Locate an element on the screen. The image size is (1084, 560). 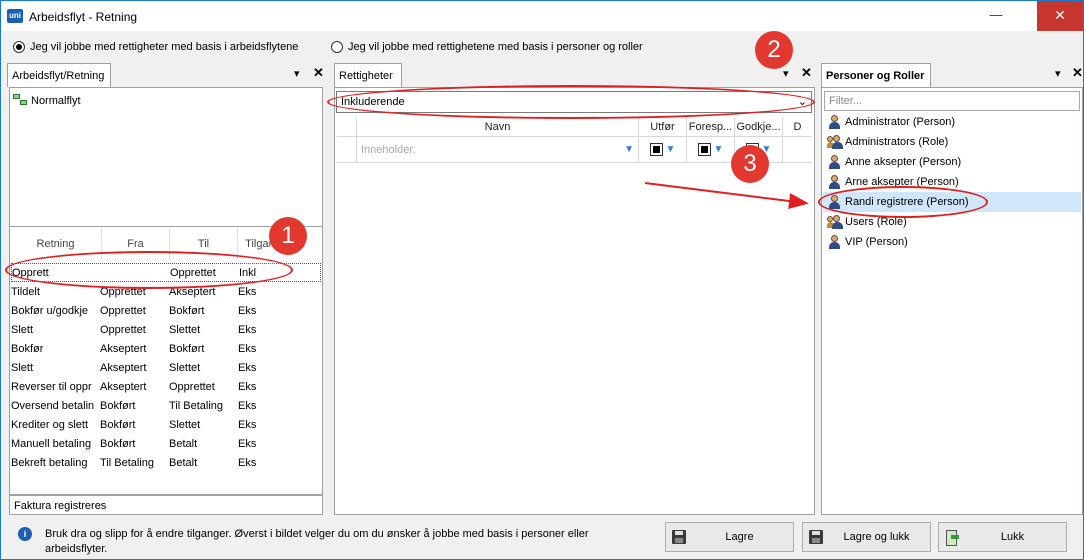
annotation-drag-arrow is located at coordinates (726, 195).